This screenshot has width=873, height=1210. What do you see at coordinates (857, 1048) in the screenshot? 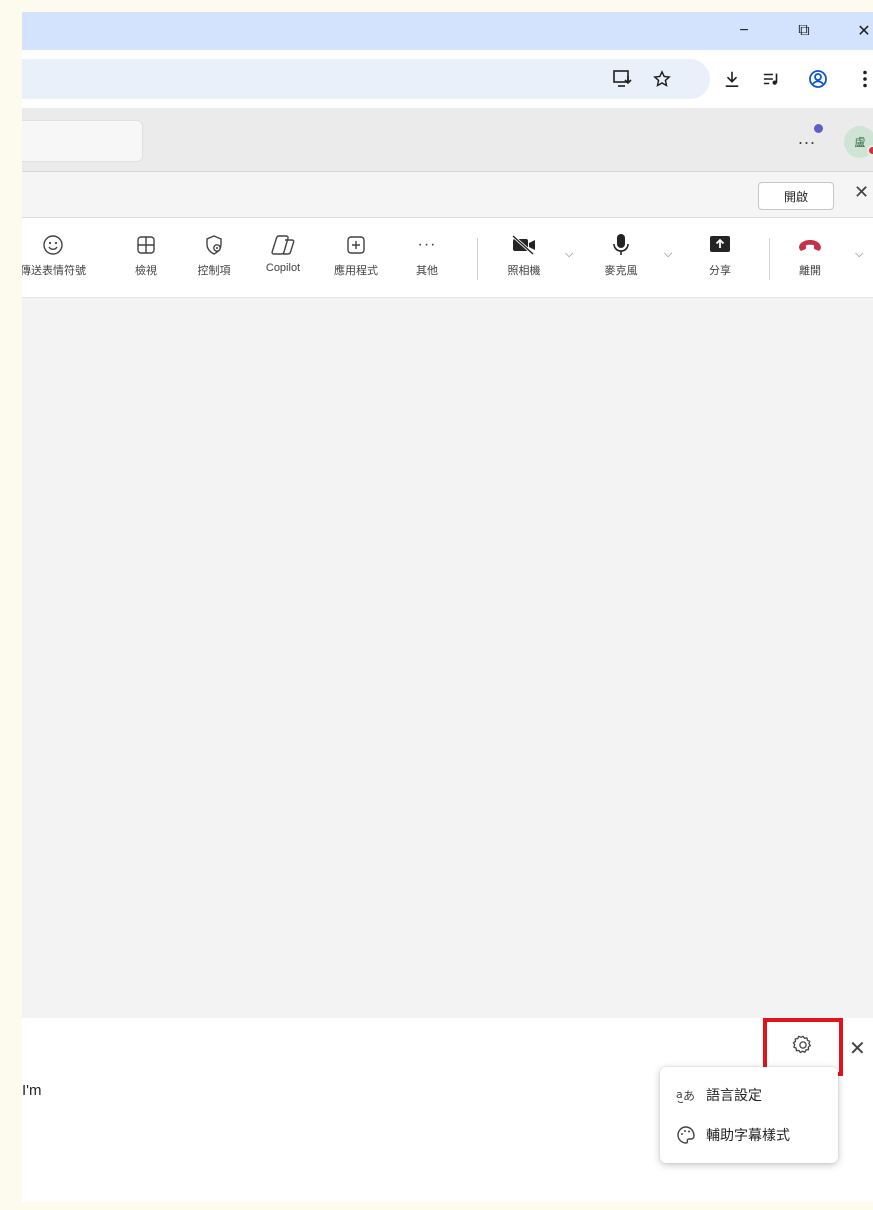
I see `close-captions-icon: ✕` at bounding box center [857, 1048].